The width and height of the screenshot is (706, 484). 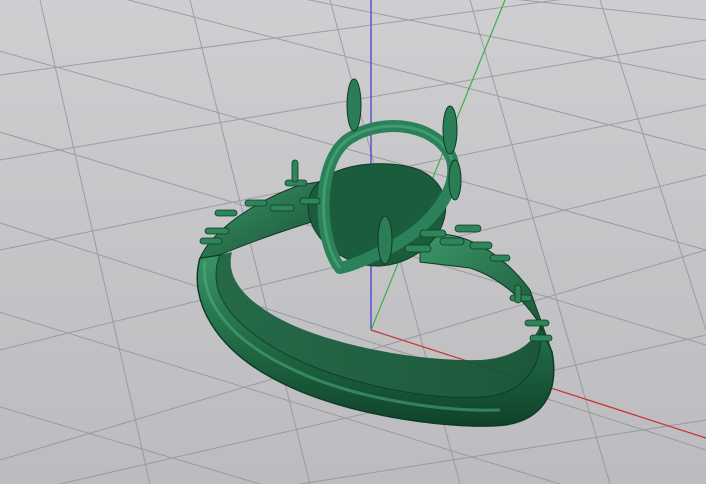 What do you see at coordinates (455, 180) in the screenshot?
I see `prong-front-right` at bounding box center [455, 180].